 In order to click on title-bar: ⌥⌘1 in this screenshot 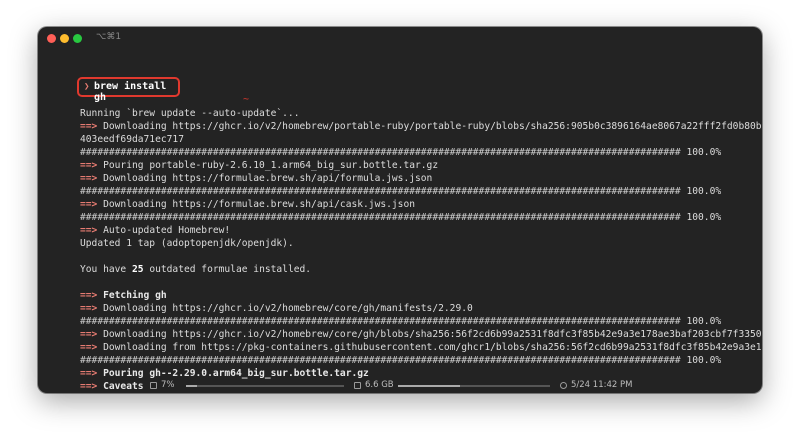, I will do `click(400, 39)`.